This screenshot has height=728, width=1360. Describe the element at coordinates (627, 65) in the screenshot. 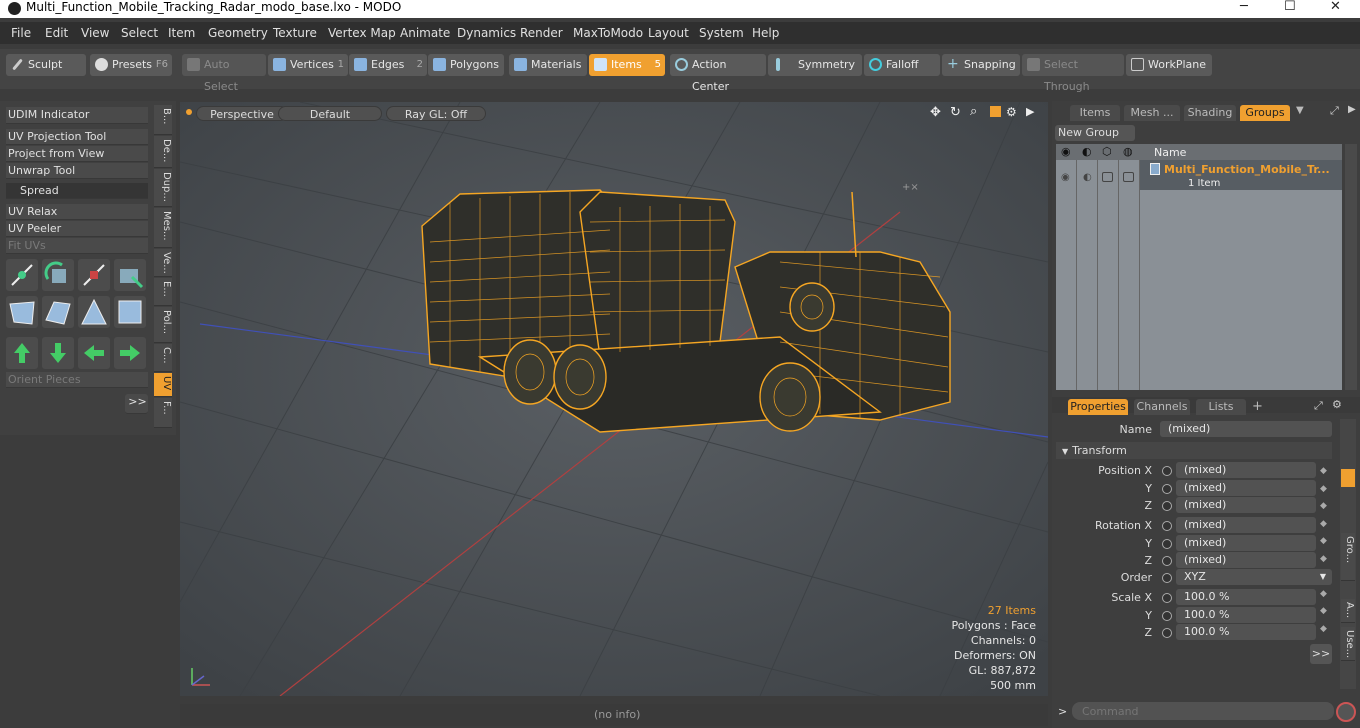

I see `items-button: Items 5` at that location.